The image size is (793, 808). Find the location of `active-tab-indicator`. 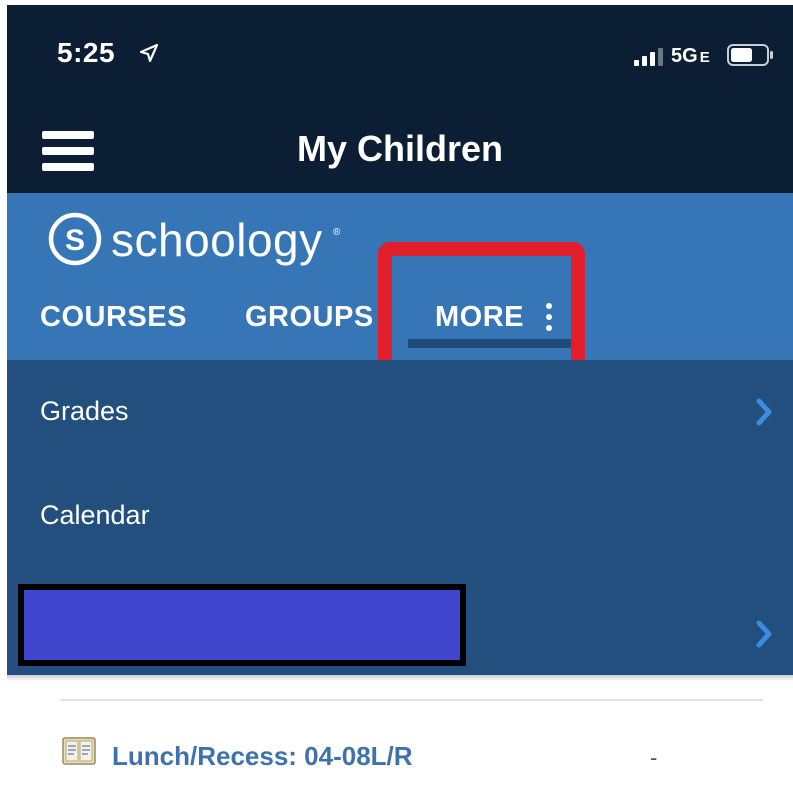

active-tab-indicator is located at coordinates (489, 343).